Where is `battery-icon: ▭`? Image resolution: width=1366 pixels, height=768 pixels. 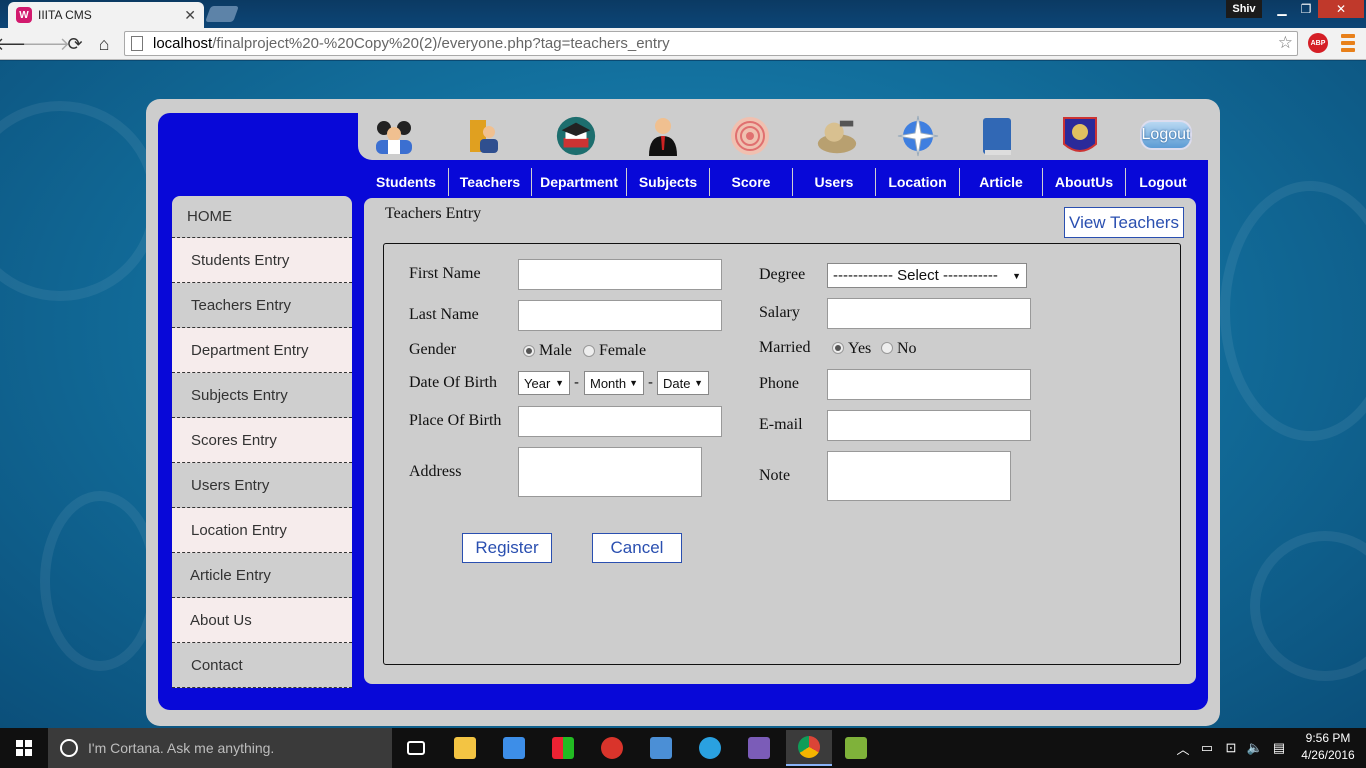
battery-icon: ▭ is located at coordinates (1207, 748).